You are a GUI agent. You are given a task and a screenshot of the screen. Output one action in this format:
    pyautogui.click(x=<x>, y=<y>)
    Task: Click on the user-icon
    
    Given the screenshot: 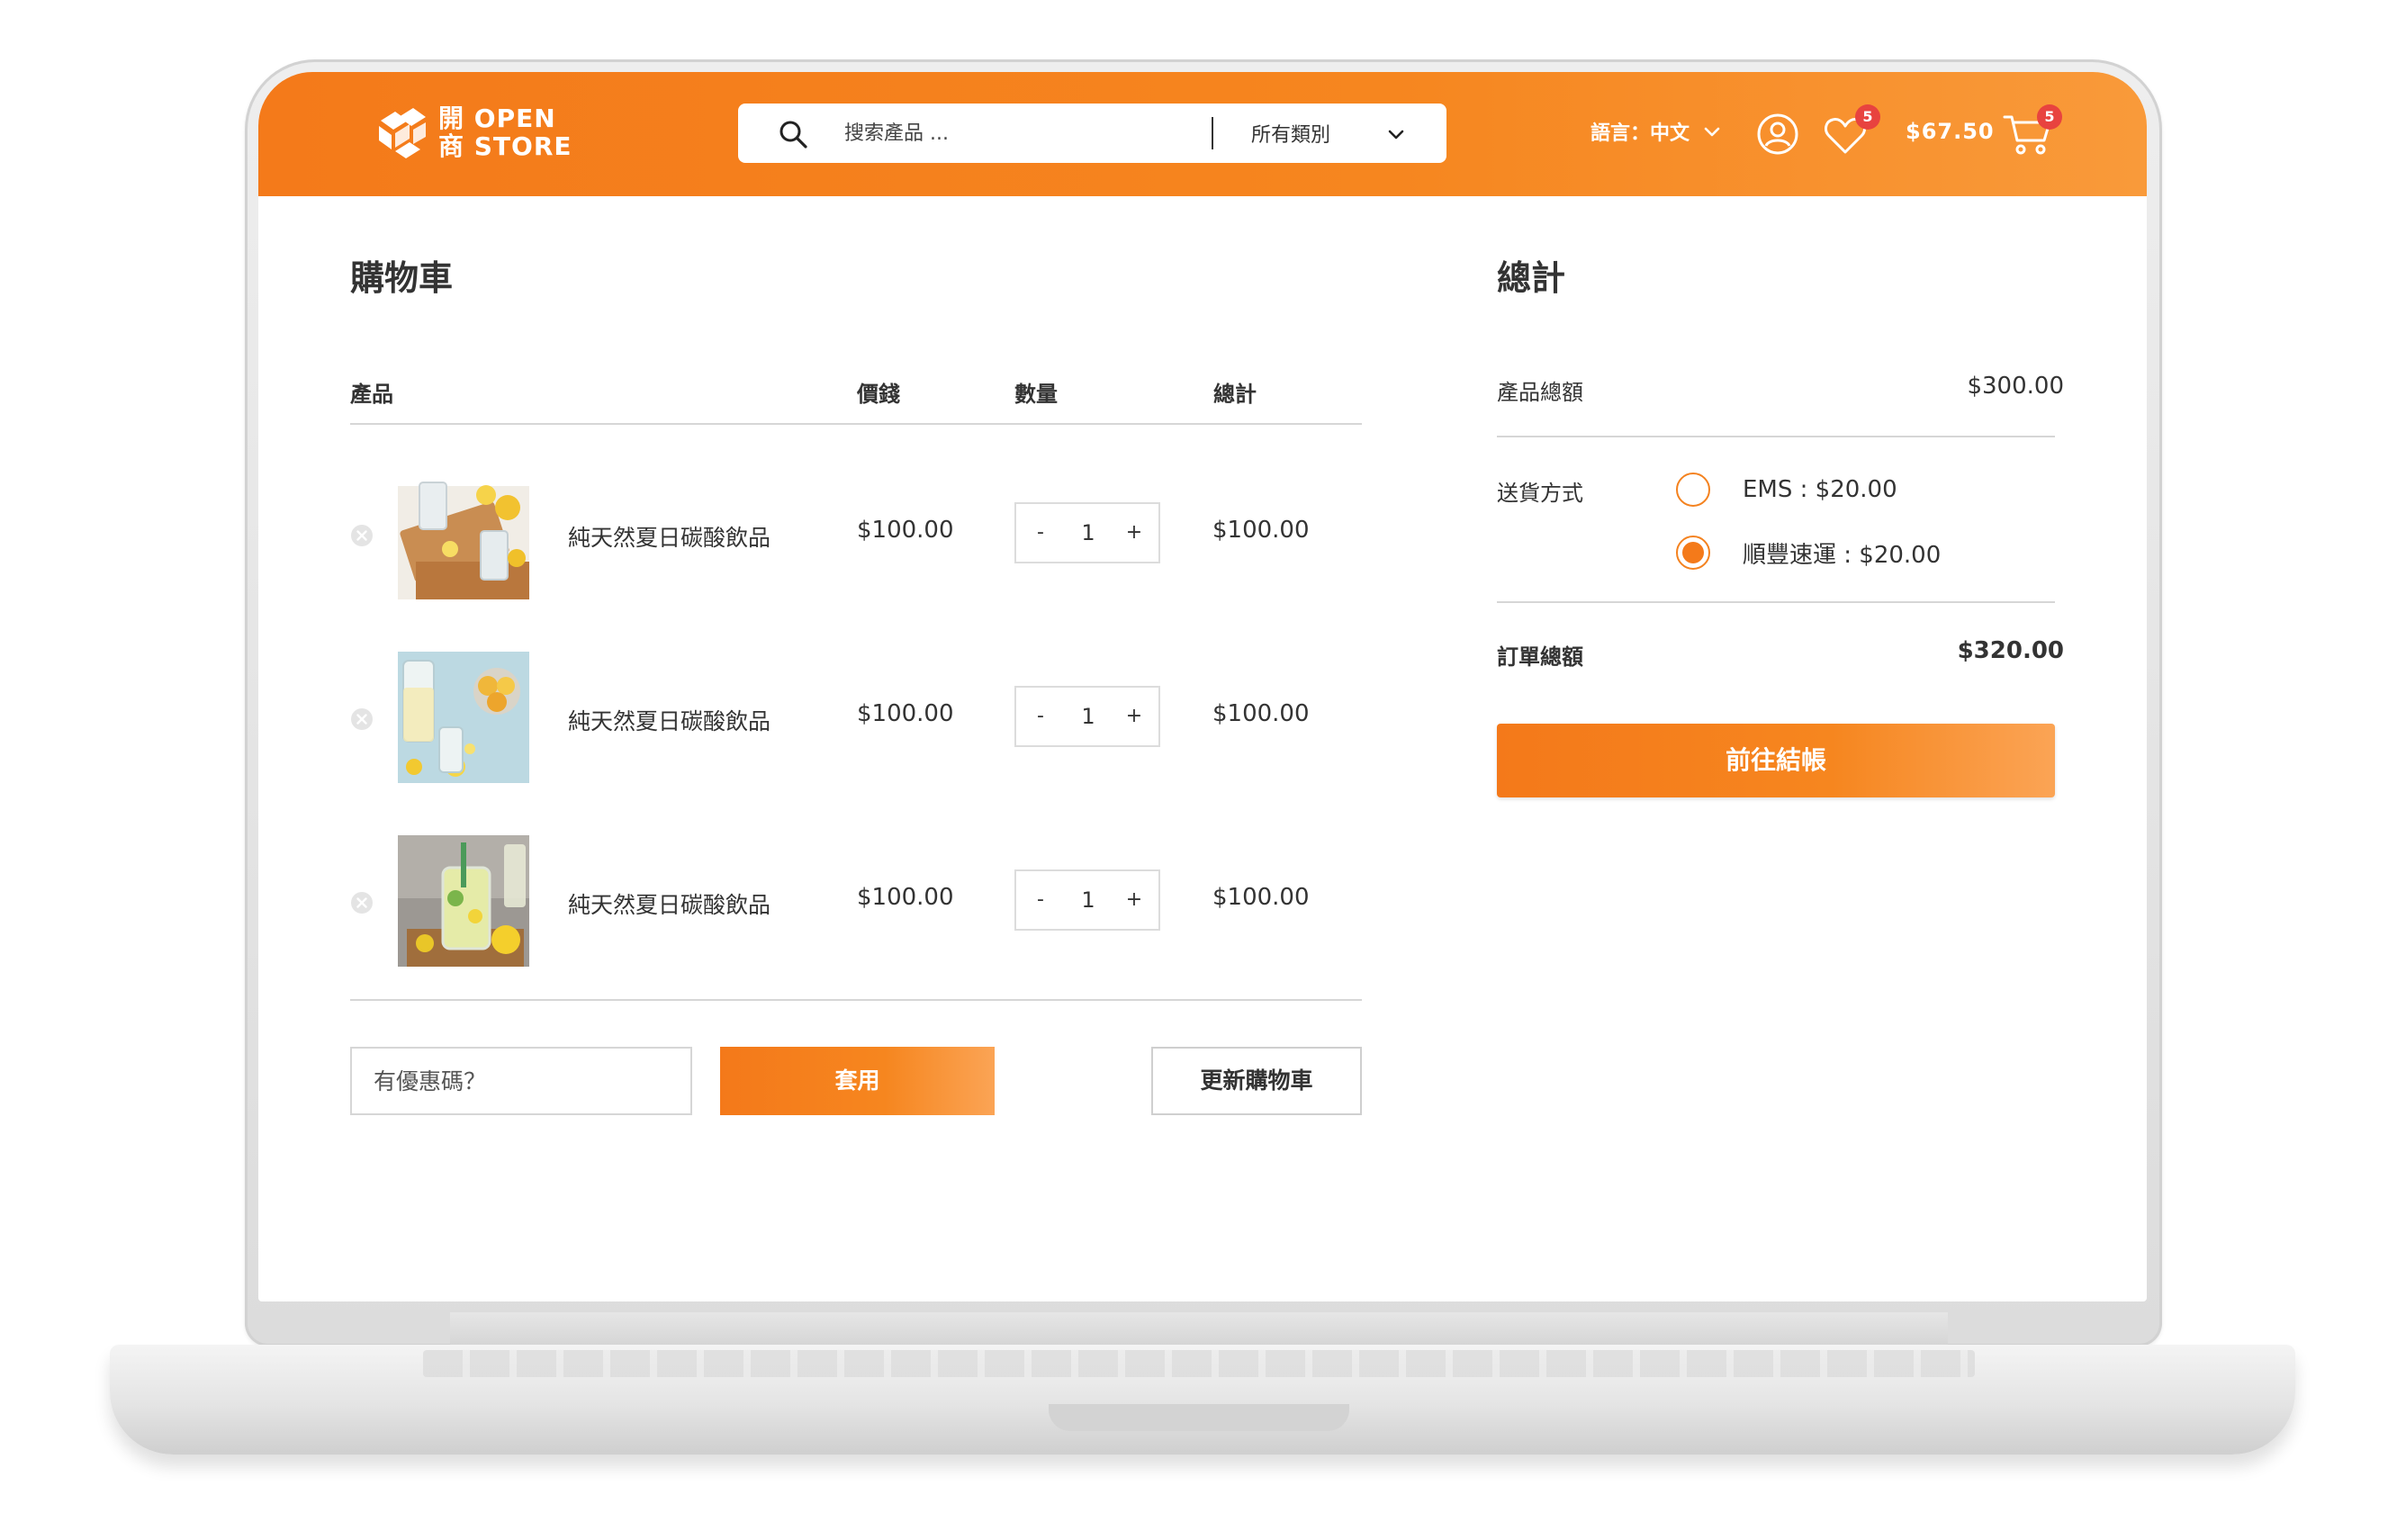 What is the action you would take?
    pyautogui.click(x=1778, y=134)
    